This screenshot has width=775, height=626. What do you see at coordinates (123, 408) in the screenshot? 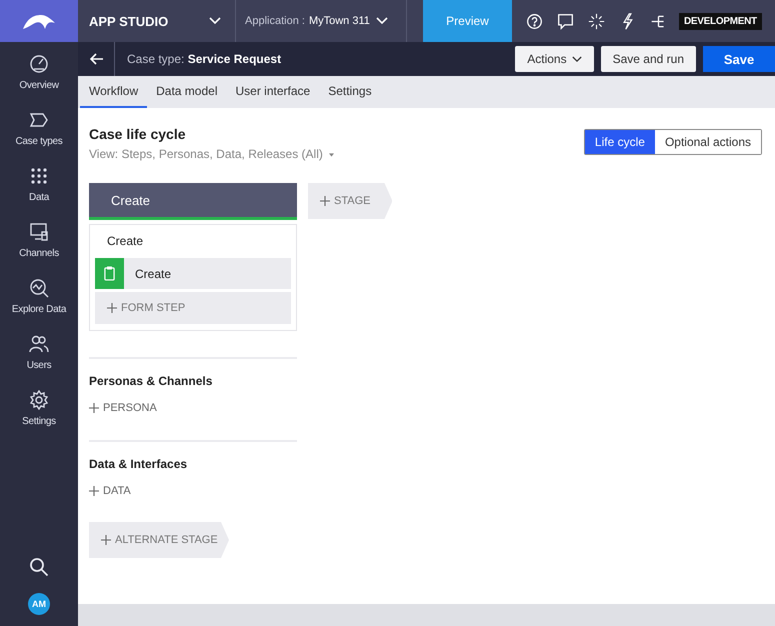
I see `add-link: PERSONA` at bounding box center [123, 408].